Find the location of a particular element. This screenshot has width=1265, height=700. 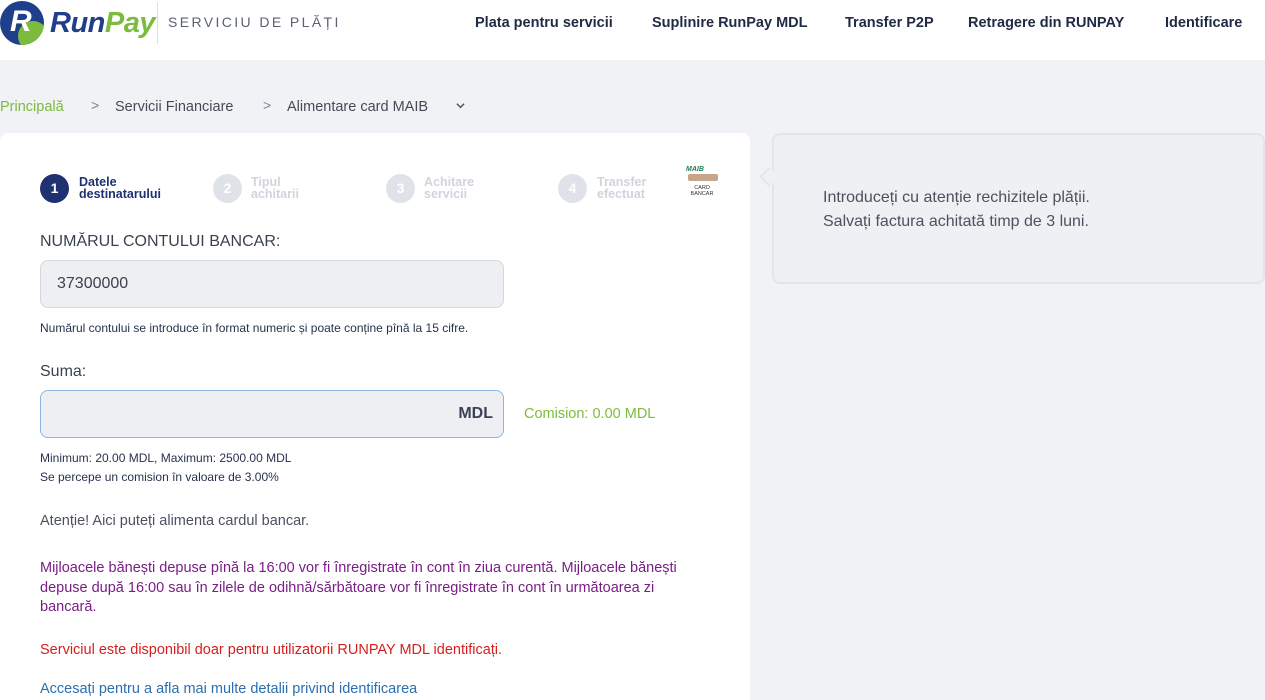

breadcrumb-current: Alimentare card MAIB is located at coordinates (358, 107).